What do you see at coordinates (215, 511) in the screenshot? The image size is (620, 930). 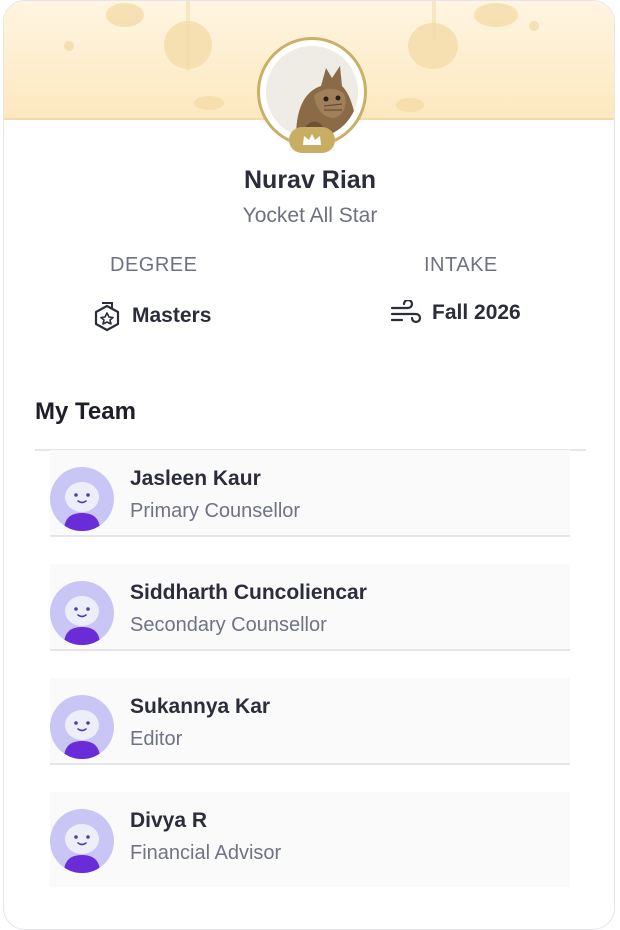 I see `member-role: Primary Counsellor` at bounding box center [215, 511].